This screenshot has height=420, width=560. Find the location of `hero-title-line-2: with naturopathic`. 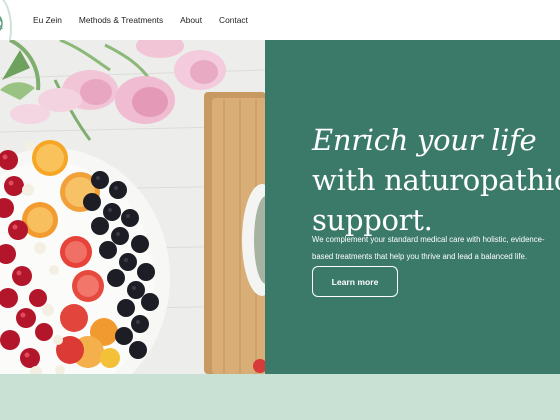

hero-title-line-2: with naturopathic is located at coordinates (436, 180).